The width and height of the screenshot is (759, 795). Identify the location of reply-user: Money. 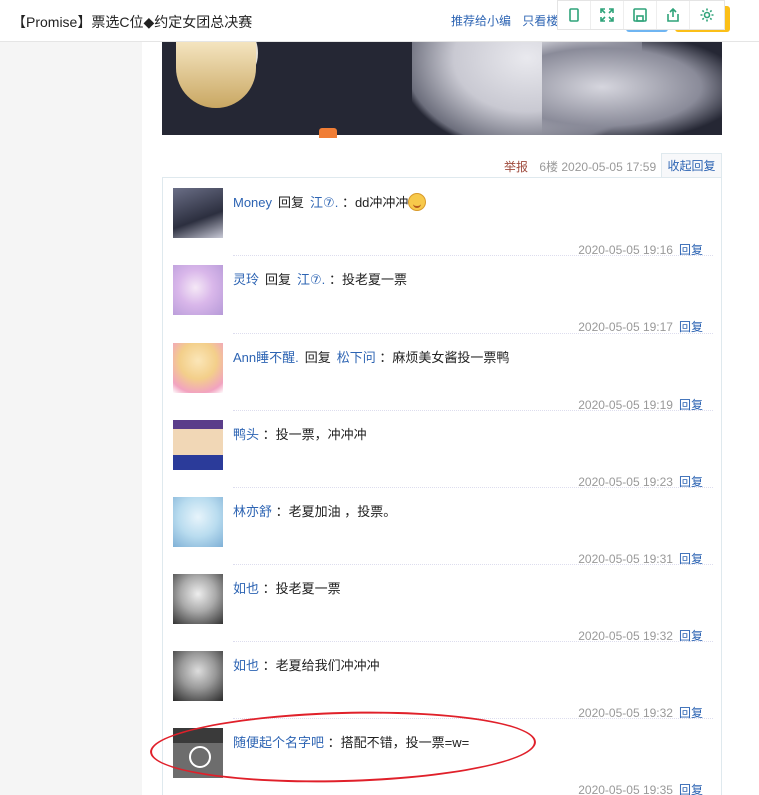
(252, 202).